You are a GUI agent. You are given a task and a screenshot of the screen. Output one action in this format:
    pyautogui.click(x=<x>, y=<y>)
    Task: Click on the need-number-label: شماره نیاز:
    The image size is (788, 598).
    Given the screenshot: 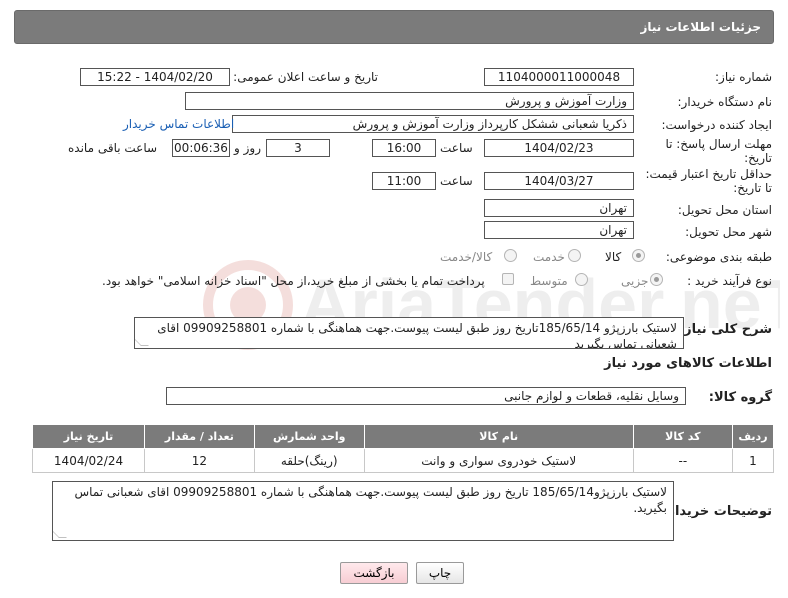 What is the action you would take?
    pyautogui.click(x=743, y=77)
    